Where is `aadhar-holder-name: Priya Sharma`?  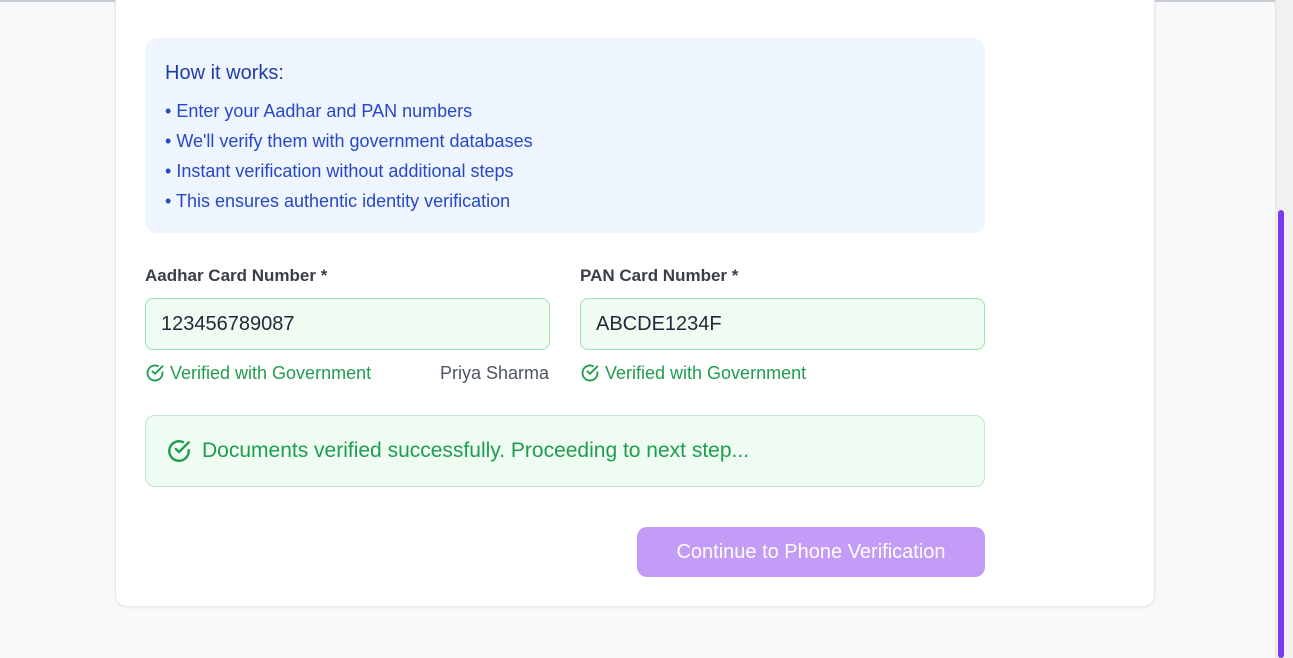 aadhar-holder-name: Priya Sharma is located at coordinates (495, 373).